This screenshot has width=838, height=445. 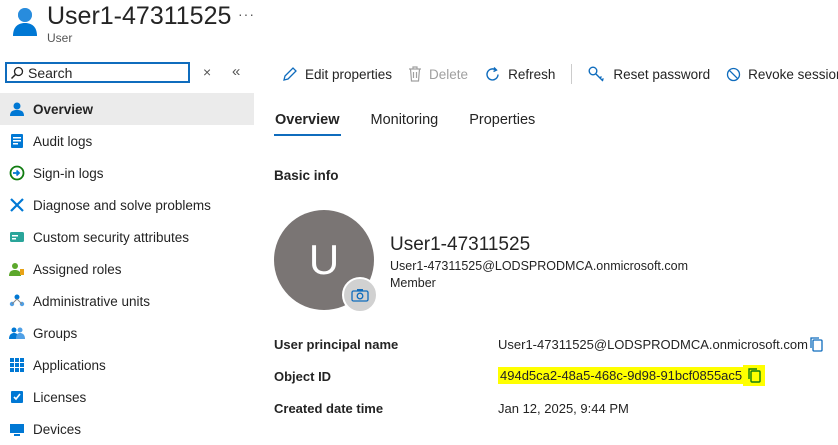 I want to click on edit-properties-button: Edit properties, so click(x=337, y=74).